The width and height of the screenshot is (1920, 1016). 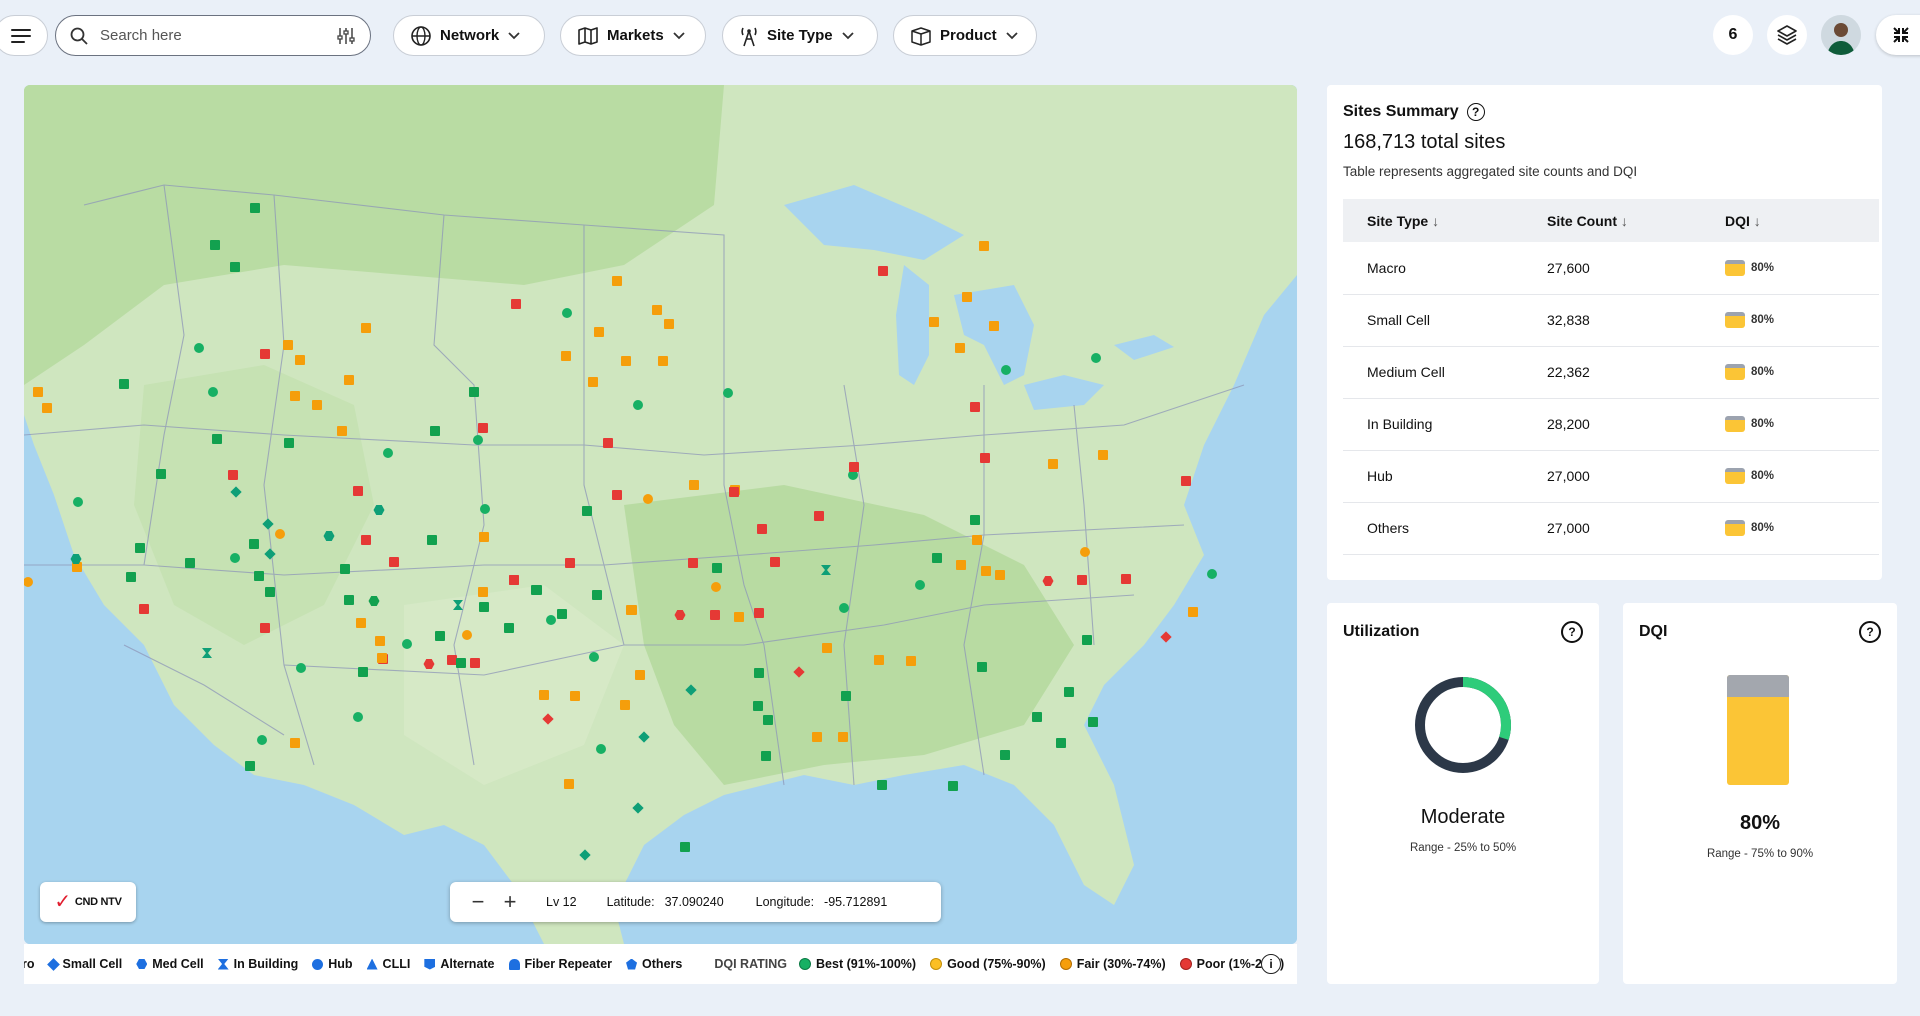 I want to click on column-dqi: DQI ↓, so click(x=1790, y=220).